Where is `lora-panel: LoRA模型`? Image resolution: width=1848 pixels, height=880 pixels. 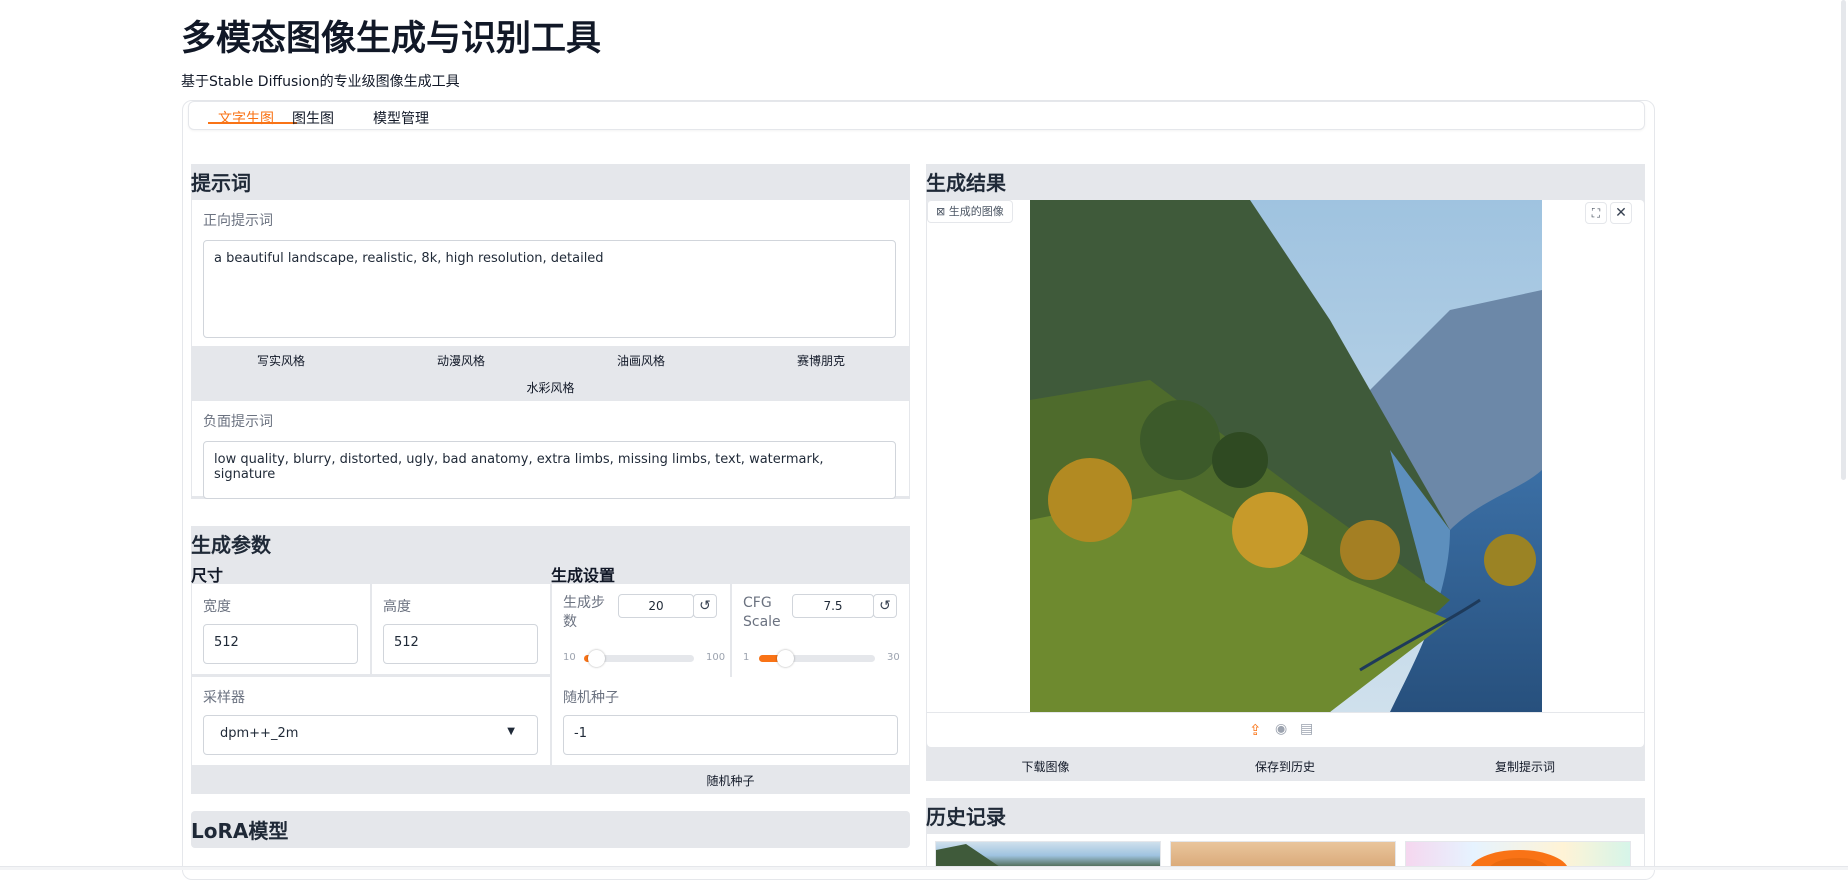 lora-panel: LoRA模型 is located at coordinates (550, 829).